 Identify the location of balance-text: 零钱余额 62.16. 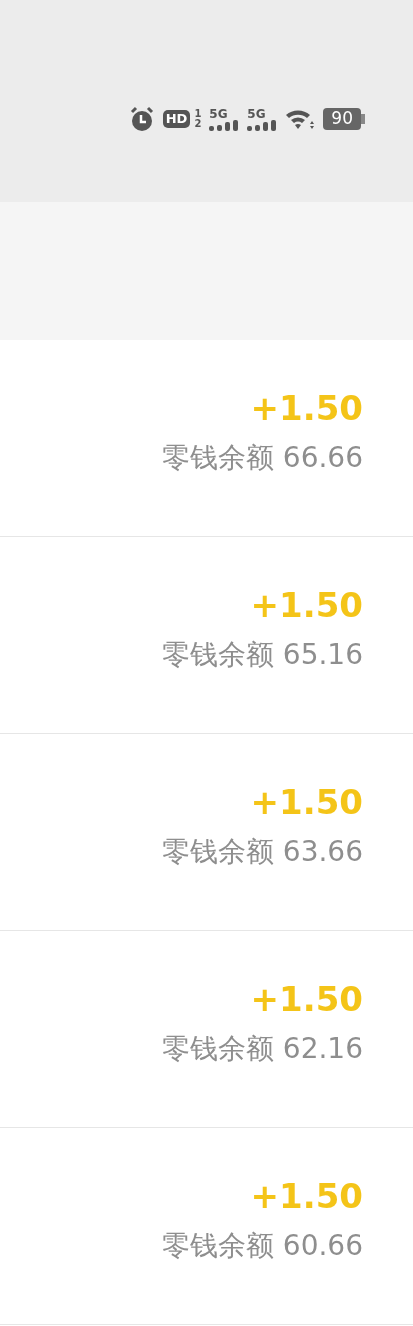
(262, 1050).